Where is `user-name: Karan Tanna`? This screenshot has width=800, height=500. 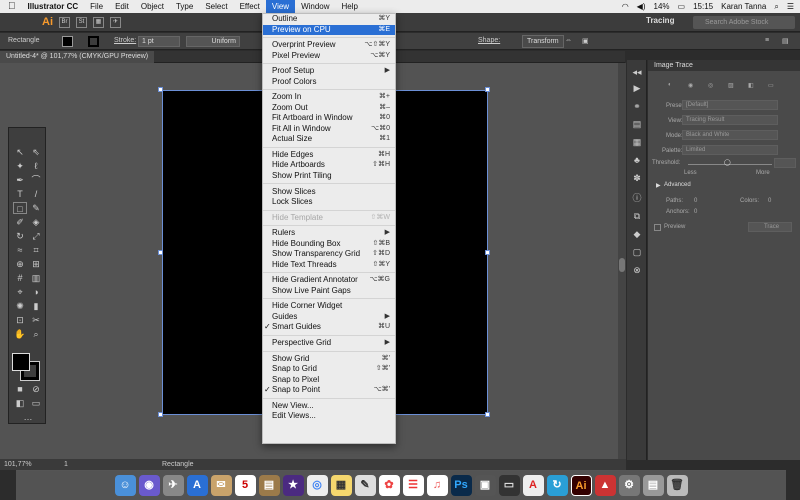
user-name: Karan Tanna is located at coordinates (743, 6).